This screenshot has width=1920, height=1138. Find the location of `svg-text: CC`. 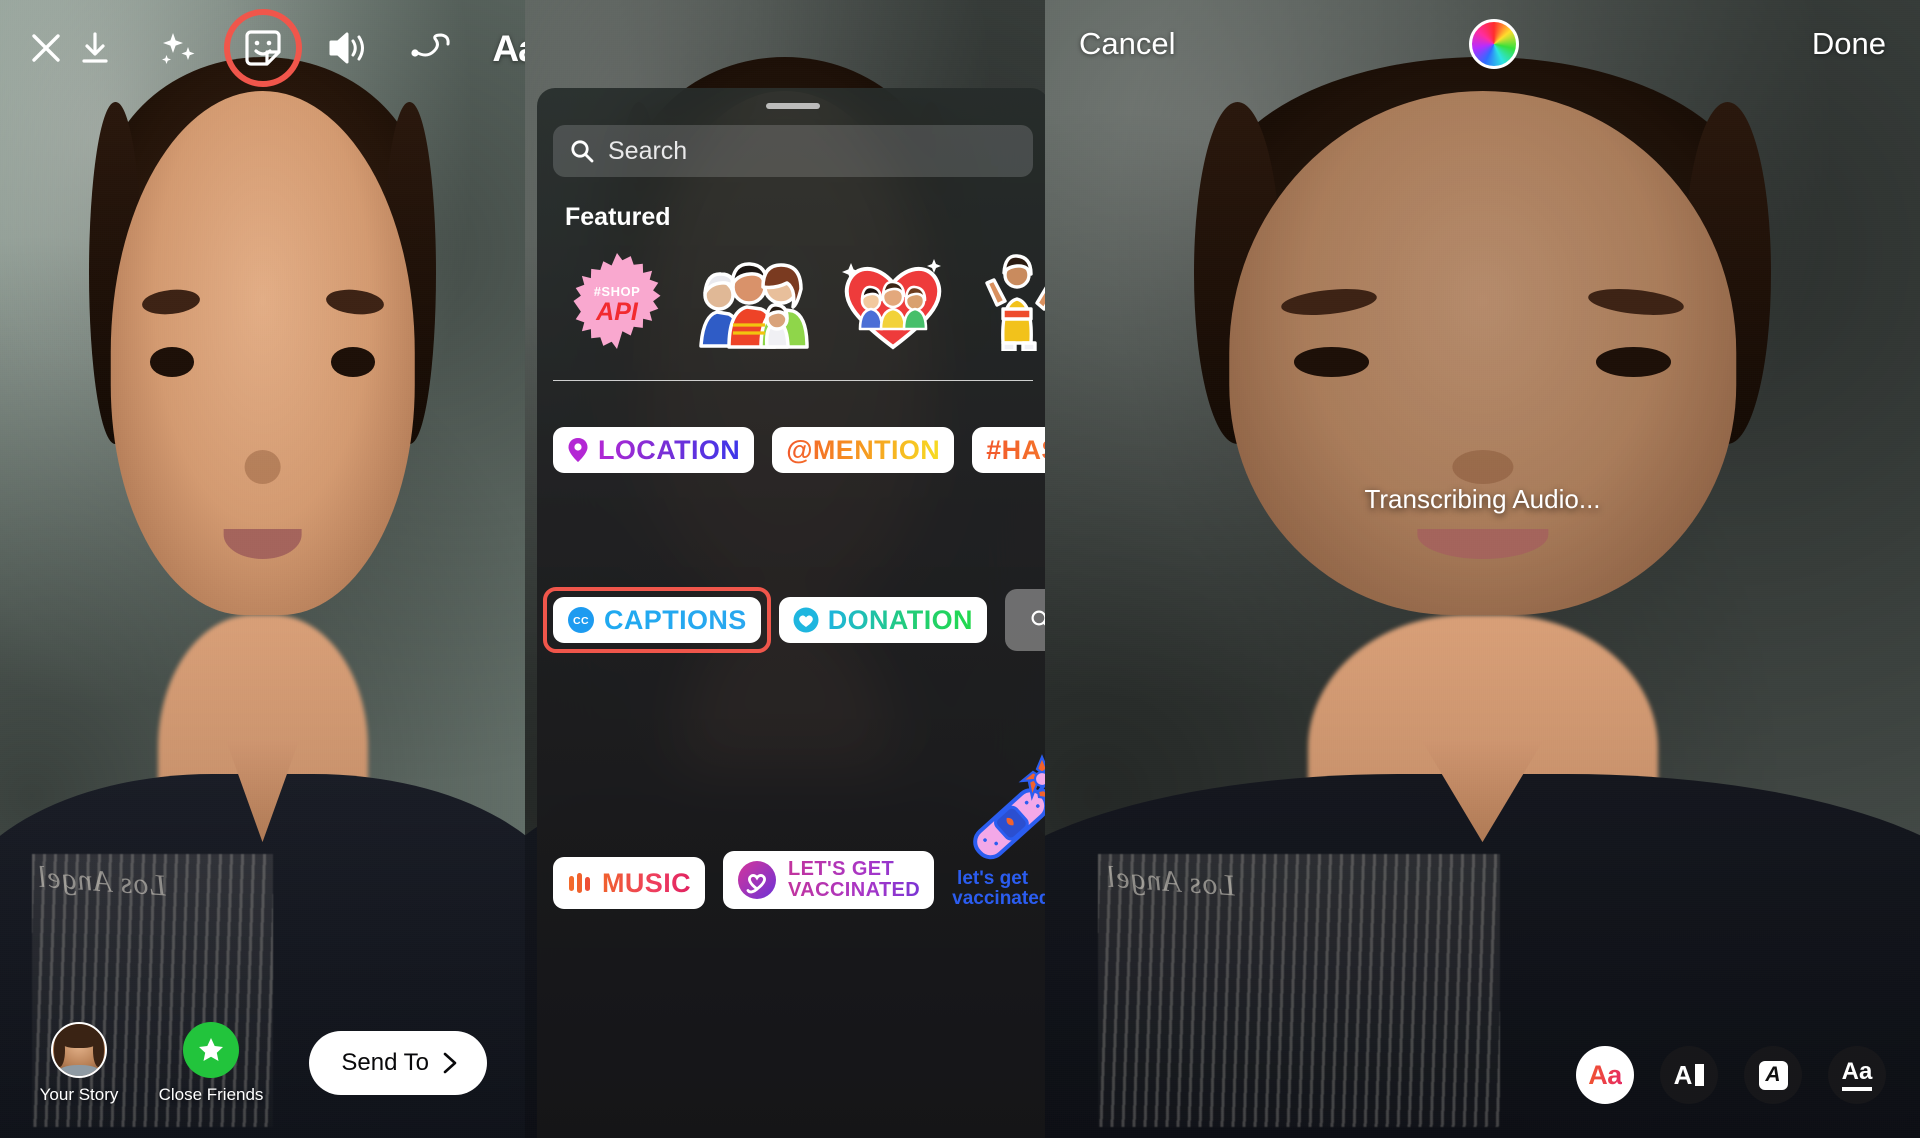

svg-text: CC is located at coordinates (581, 621).